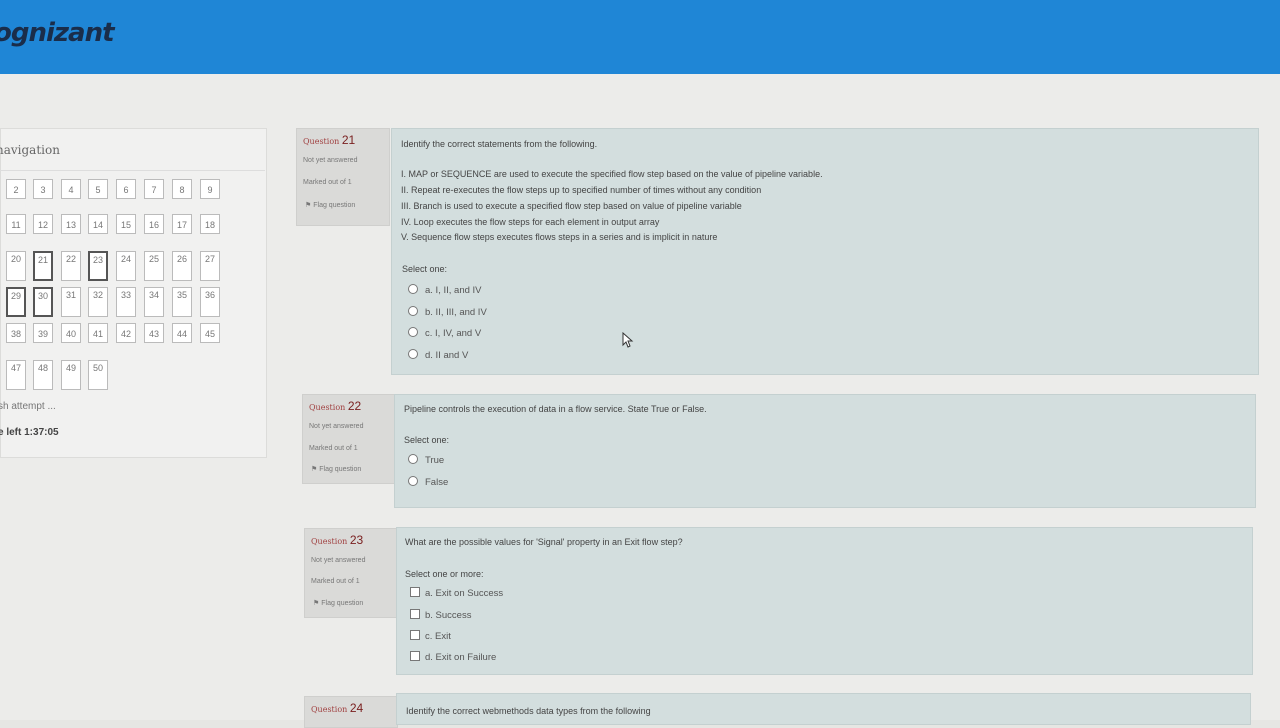  What do you see at coordinates (98, 189) in the screenshot?
I see `question-nav-button-5: 5` at bounding box center [98, 189].